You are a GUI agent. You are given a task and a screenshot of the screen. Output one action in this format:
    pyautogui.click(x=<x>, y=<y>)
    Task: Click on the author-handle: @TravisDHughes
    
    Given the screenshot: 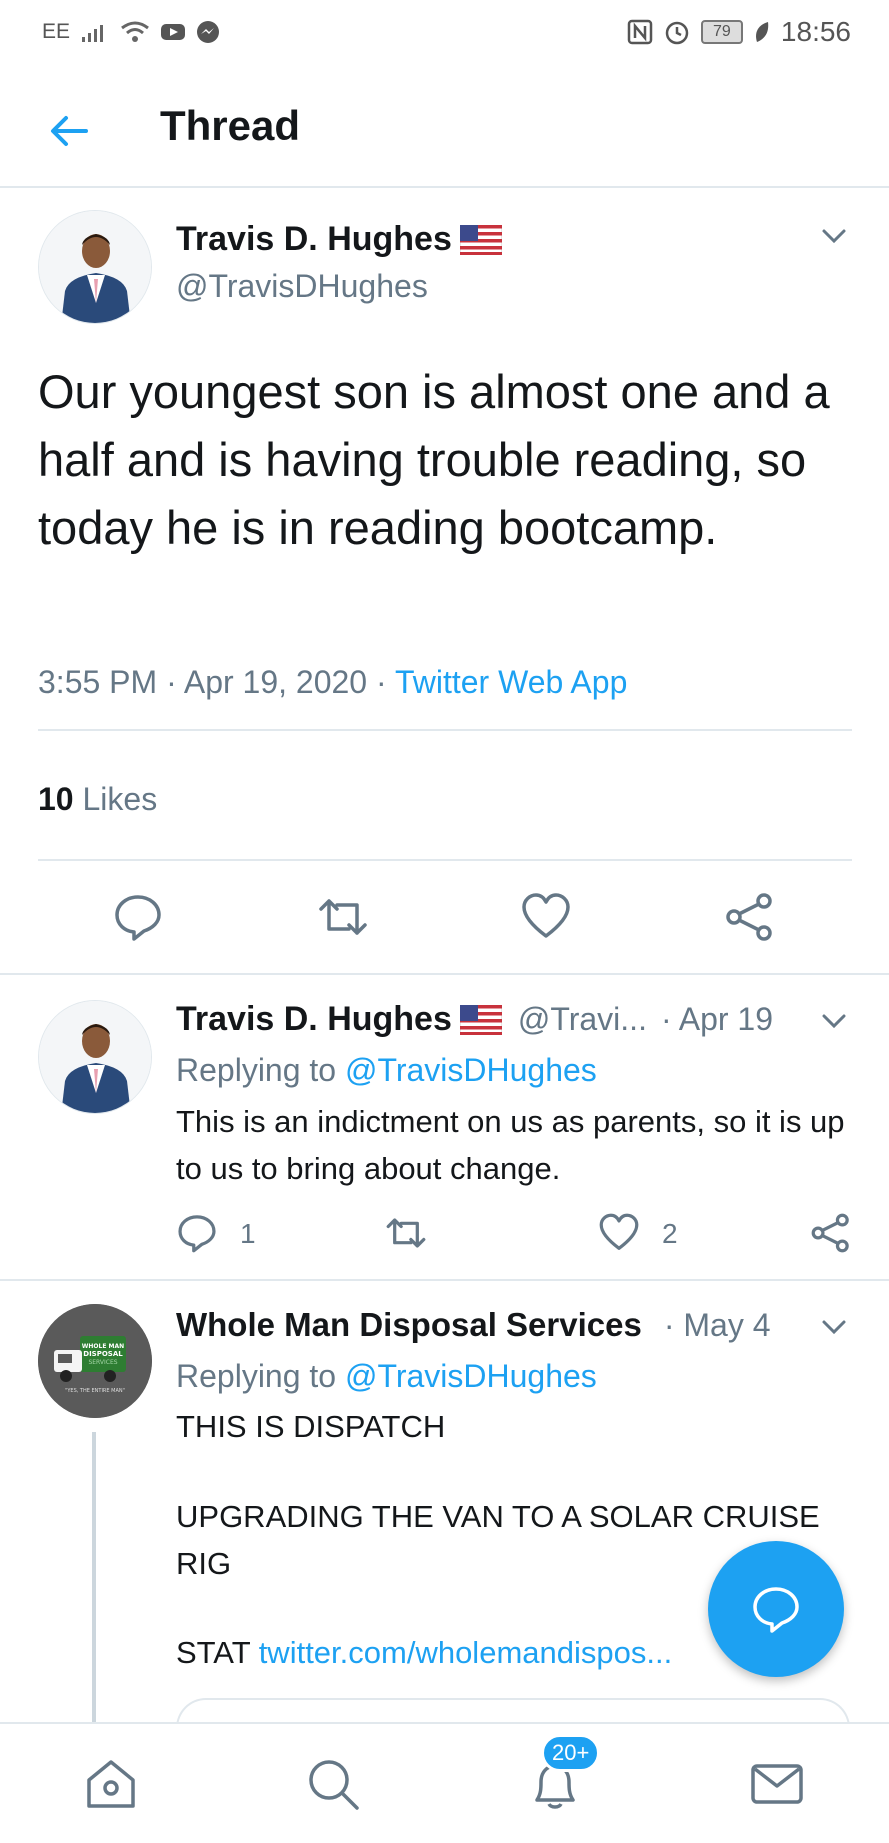 What is the action you would take?
    pyautogui.click(x=302, y=286)
    